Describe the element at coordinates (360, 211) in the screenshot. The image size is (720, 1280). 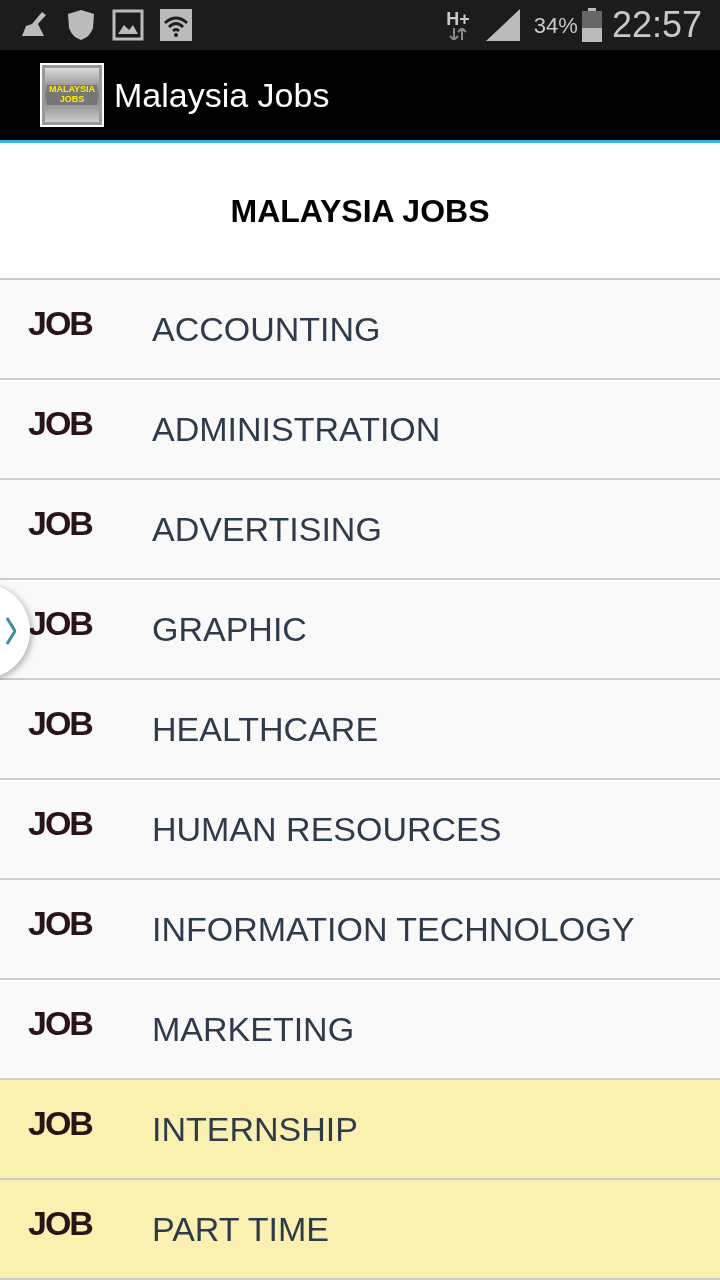
I see `page-title: MALAYSIA JOBS` at that location.